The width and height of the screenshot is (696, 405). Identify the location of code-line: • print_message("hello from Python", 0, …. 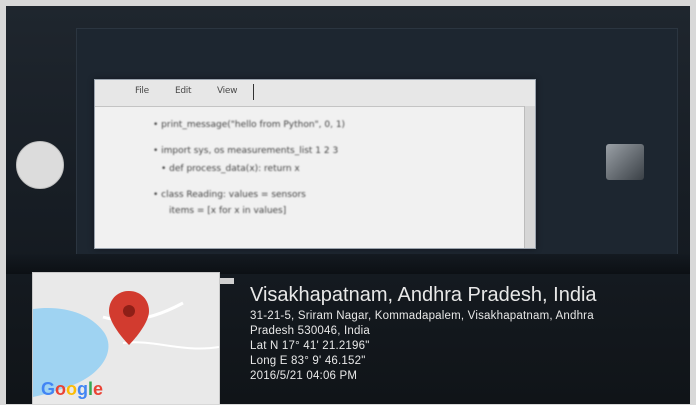
(249, 125).